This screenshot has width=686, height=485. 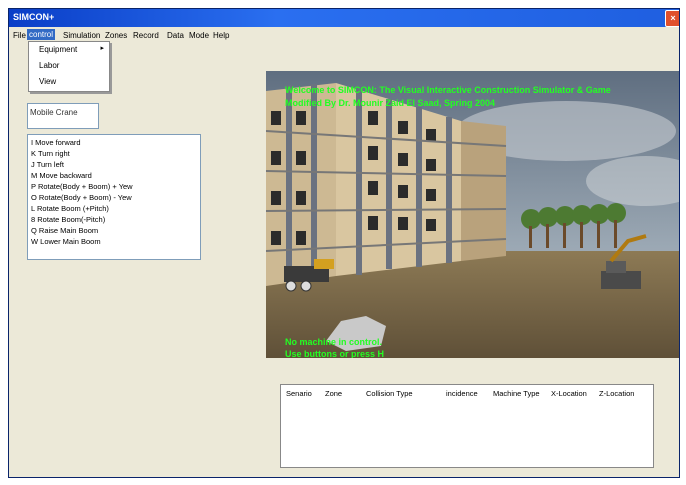 I want to click on close-button: ×, so click(x=672, y=18).